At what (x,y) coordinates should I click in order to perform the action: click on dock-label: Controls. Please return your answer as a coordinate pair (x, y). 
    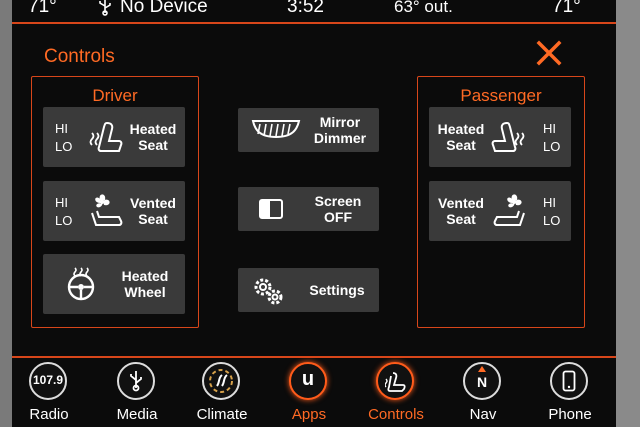
    Looking at the image, I should click on (396, 414).